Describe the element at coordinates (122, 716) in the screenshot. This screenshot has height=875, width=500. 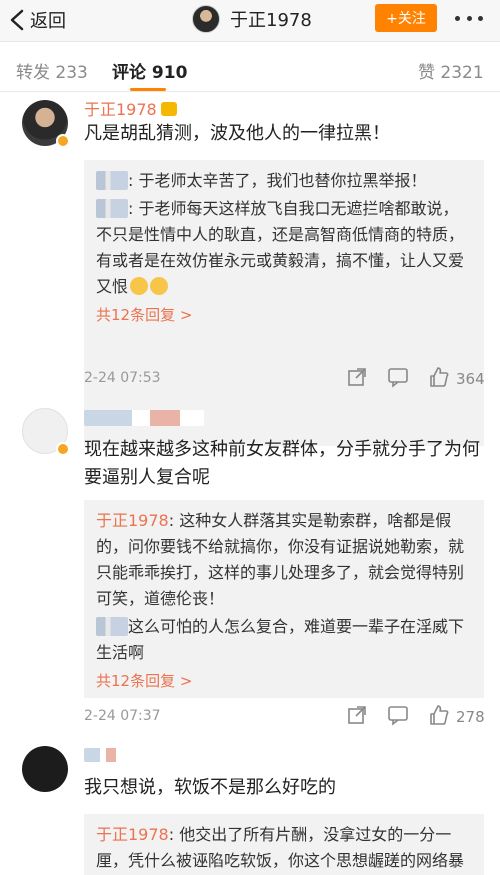
I see `comment-time: 2-24 07:37` at that location.